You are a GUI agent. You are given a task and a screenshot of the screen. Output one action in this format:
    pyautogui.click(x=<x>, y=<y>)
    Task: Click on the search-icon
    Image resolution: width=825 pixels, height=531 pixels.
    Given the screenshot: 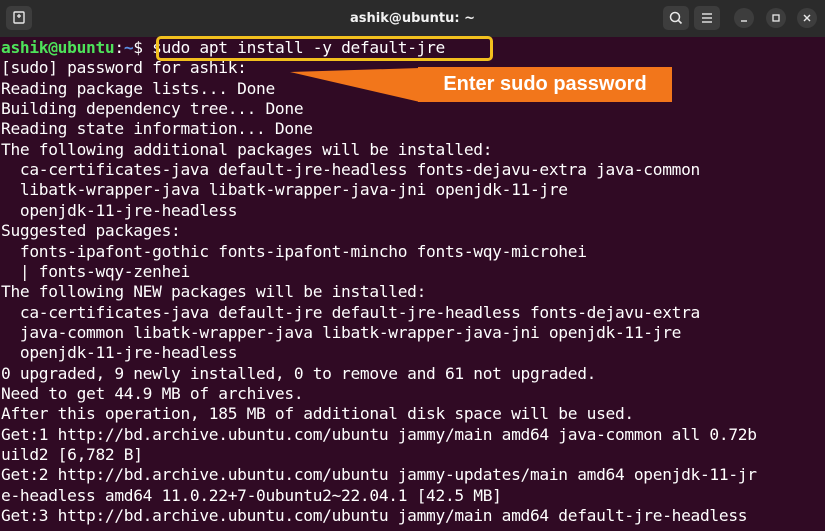 What is the action you would take?
    pyautogui.click(x=676, y=18)
    